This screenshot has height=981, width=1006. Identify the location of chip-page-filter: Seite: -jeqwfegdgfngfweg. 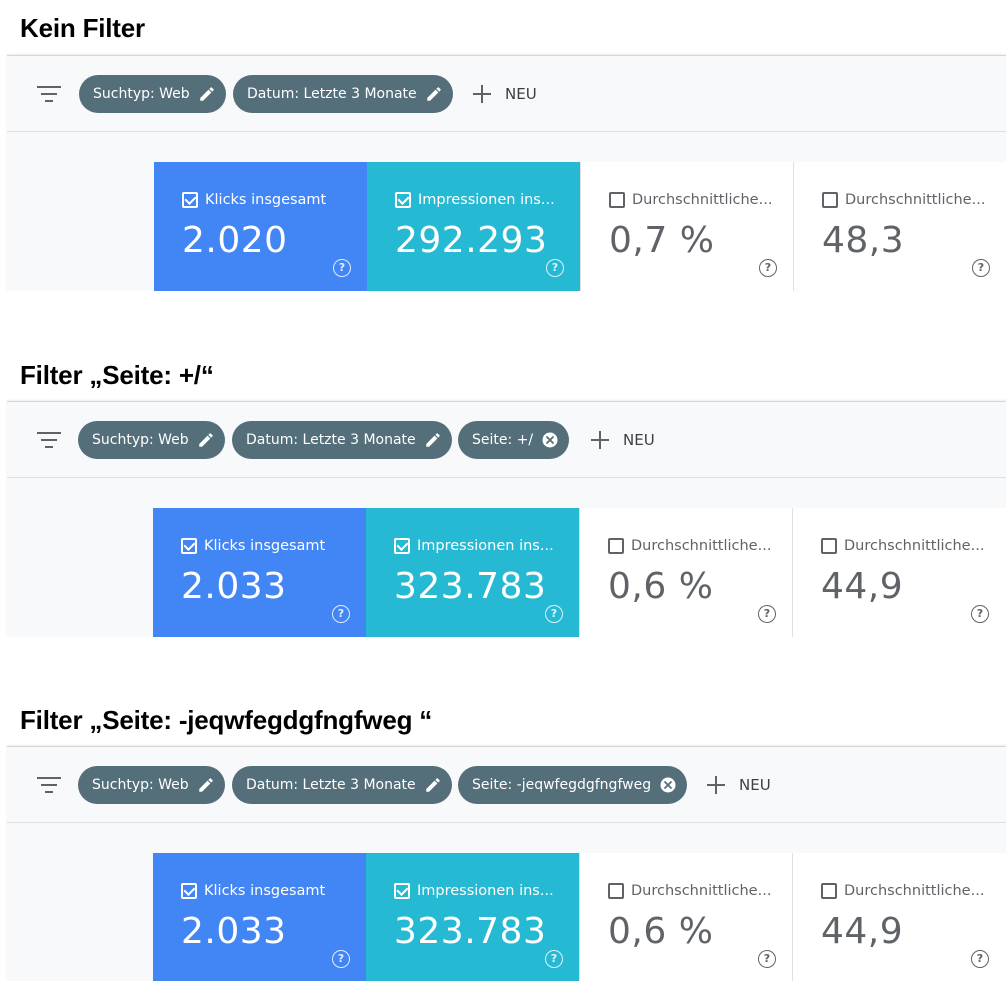
(573, 785).